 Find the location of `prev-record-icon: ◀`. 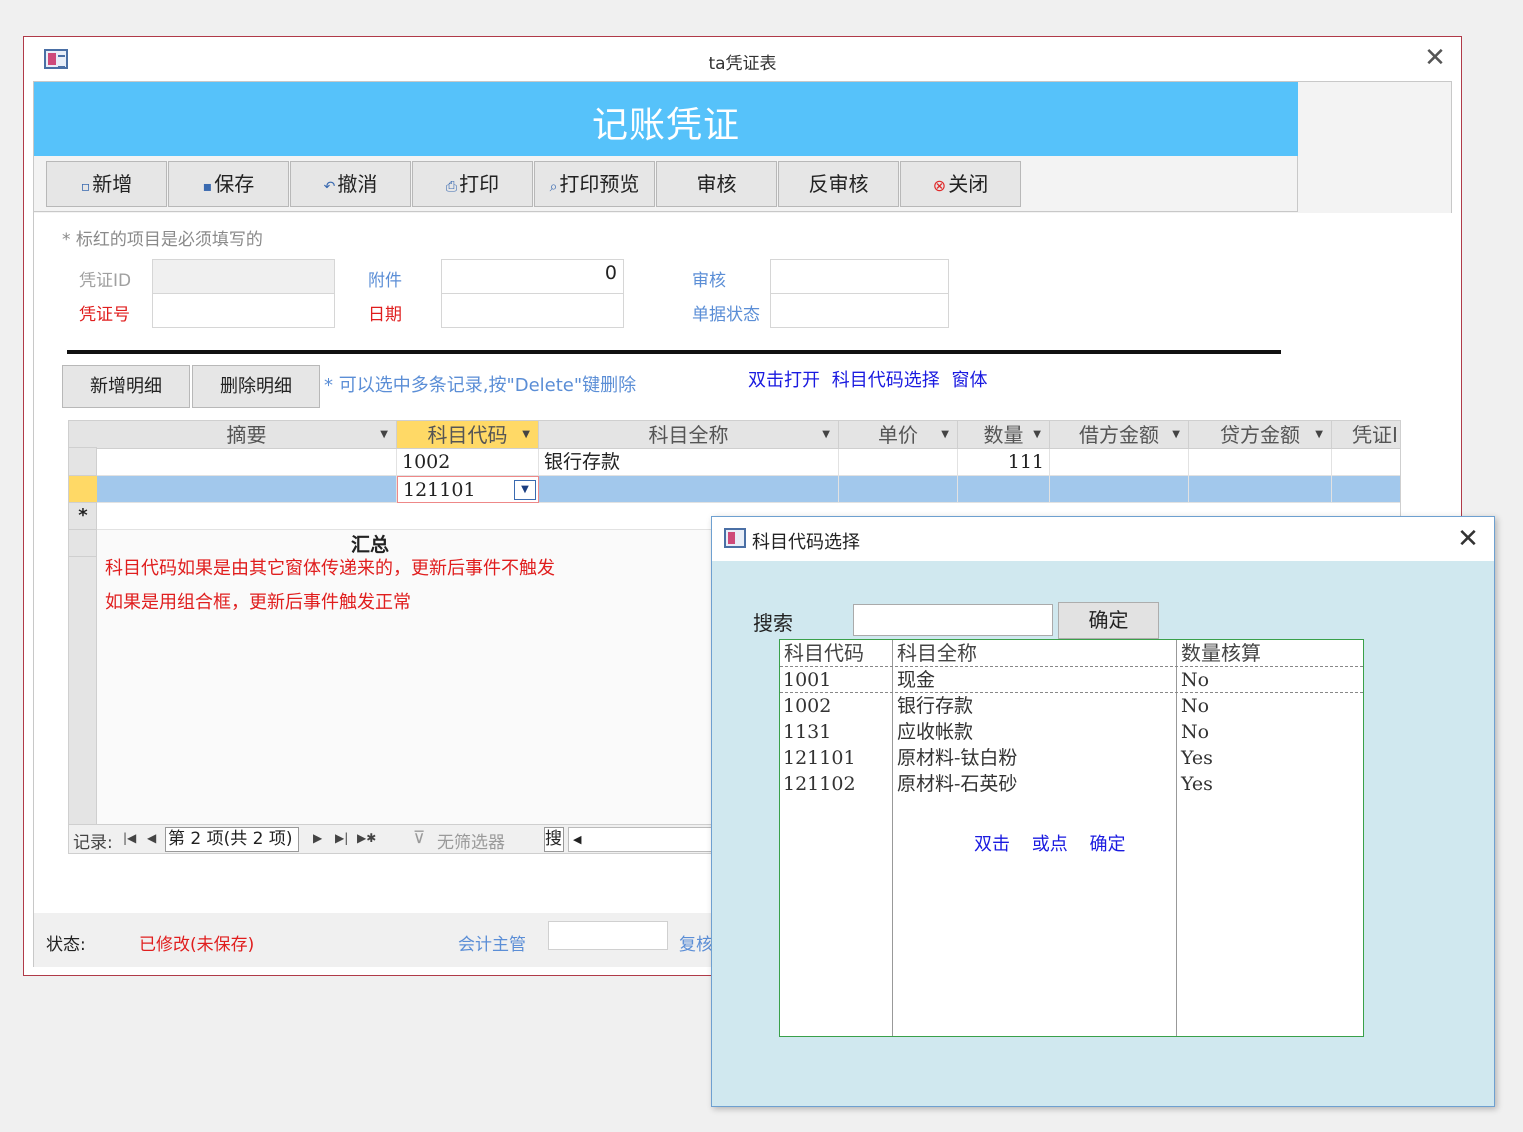

prev-record-icon: ◀ is located at coordinates (151, 838).